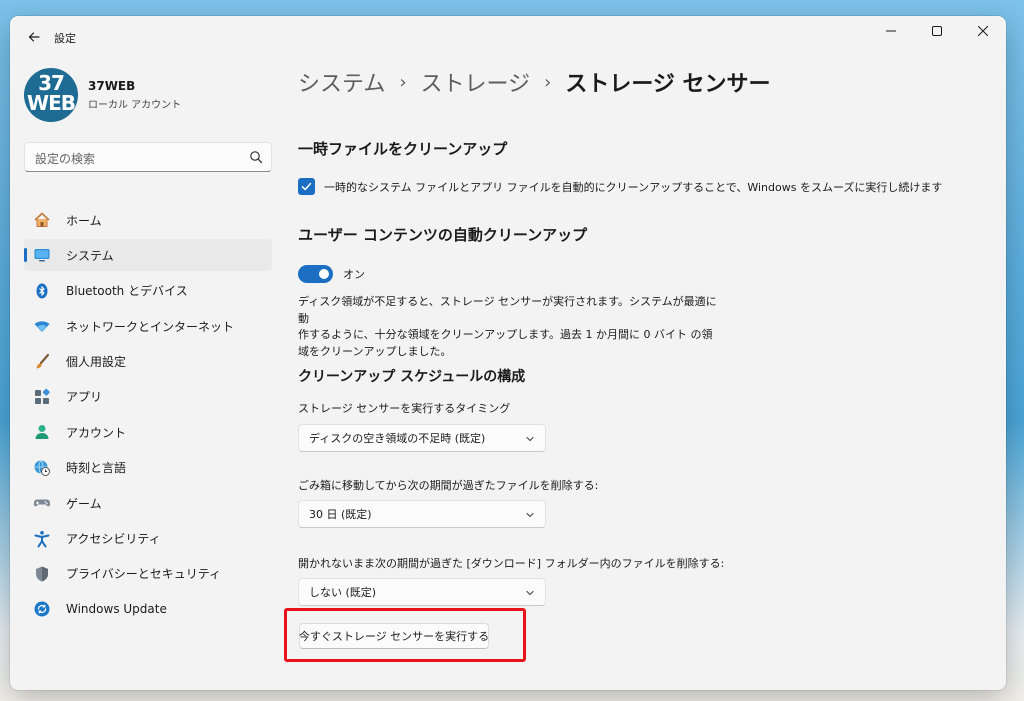  Describe the element at coordinates (116, 609) in the screenshot. I see `sidebar-item-label: Windows Update` at that location.